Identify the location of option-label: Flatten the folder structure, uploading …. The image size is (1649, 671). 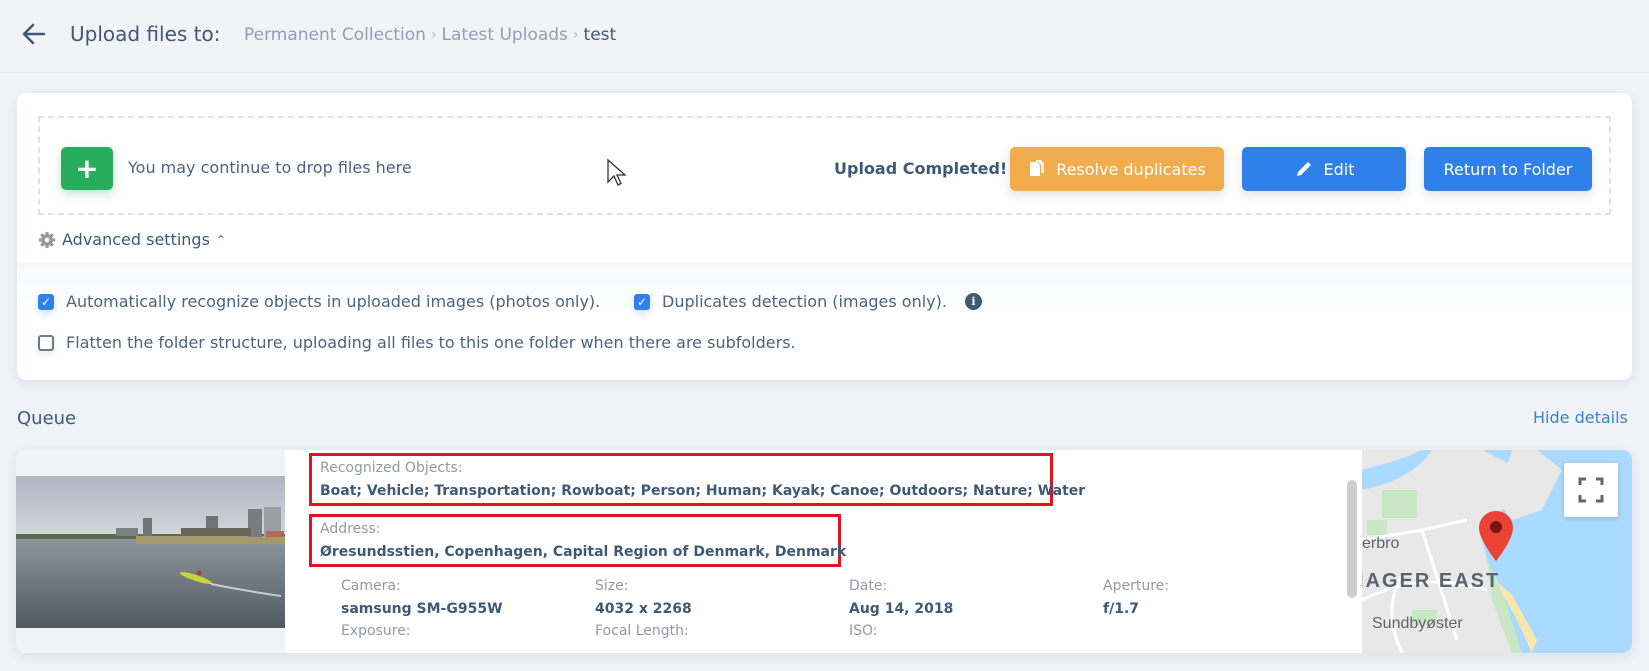
(431, 342).